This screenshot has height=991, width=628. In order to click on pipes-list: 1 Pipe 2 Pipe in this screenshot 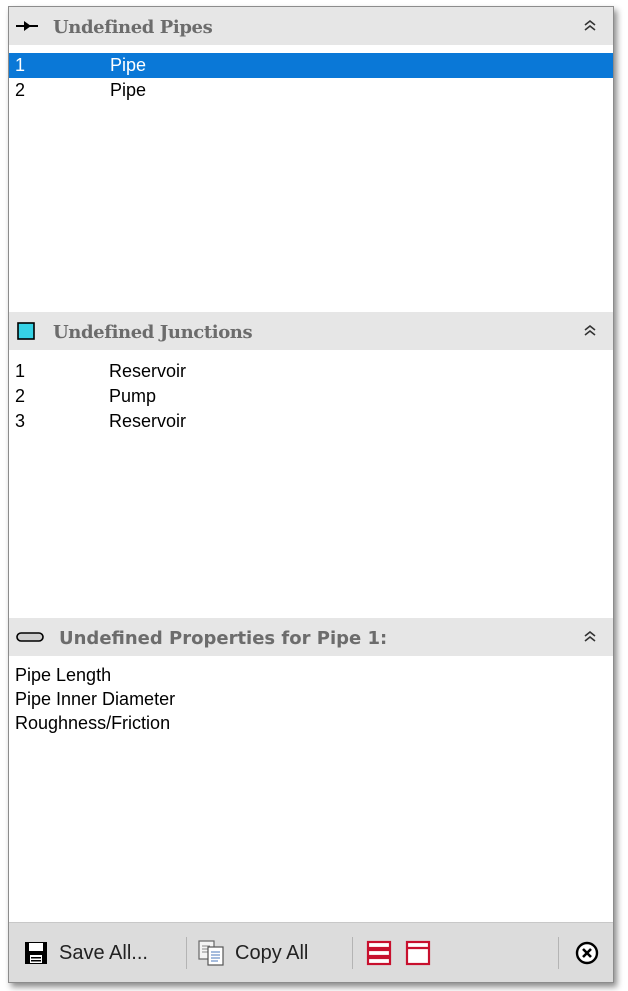, I will do `click(311, 78)`.